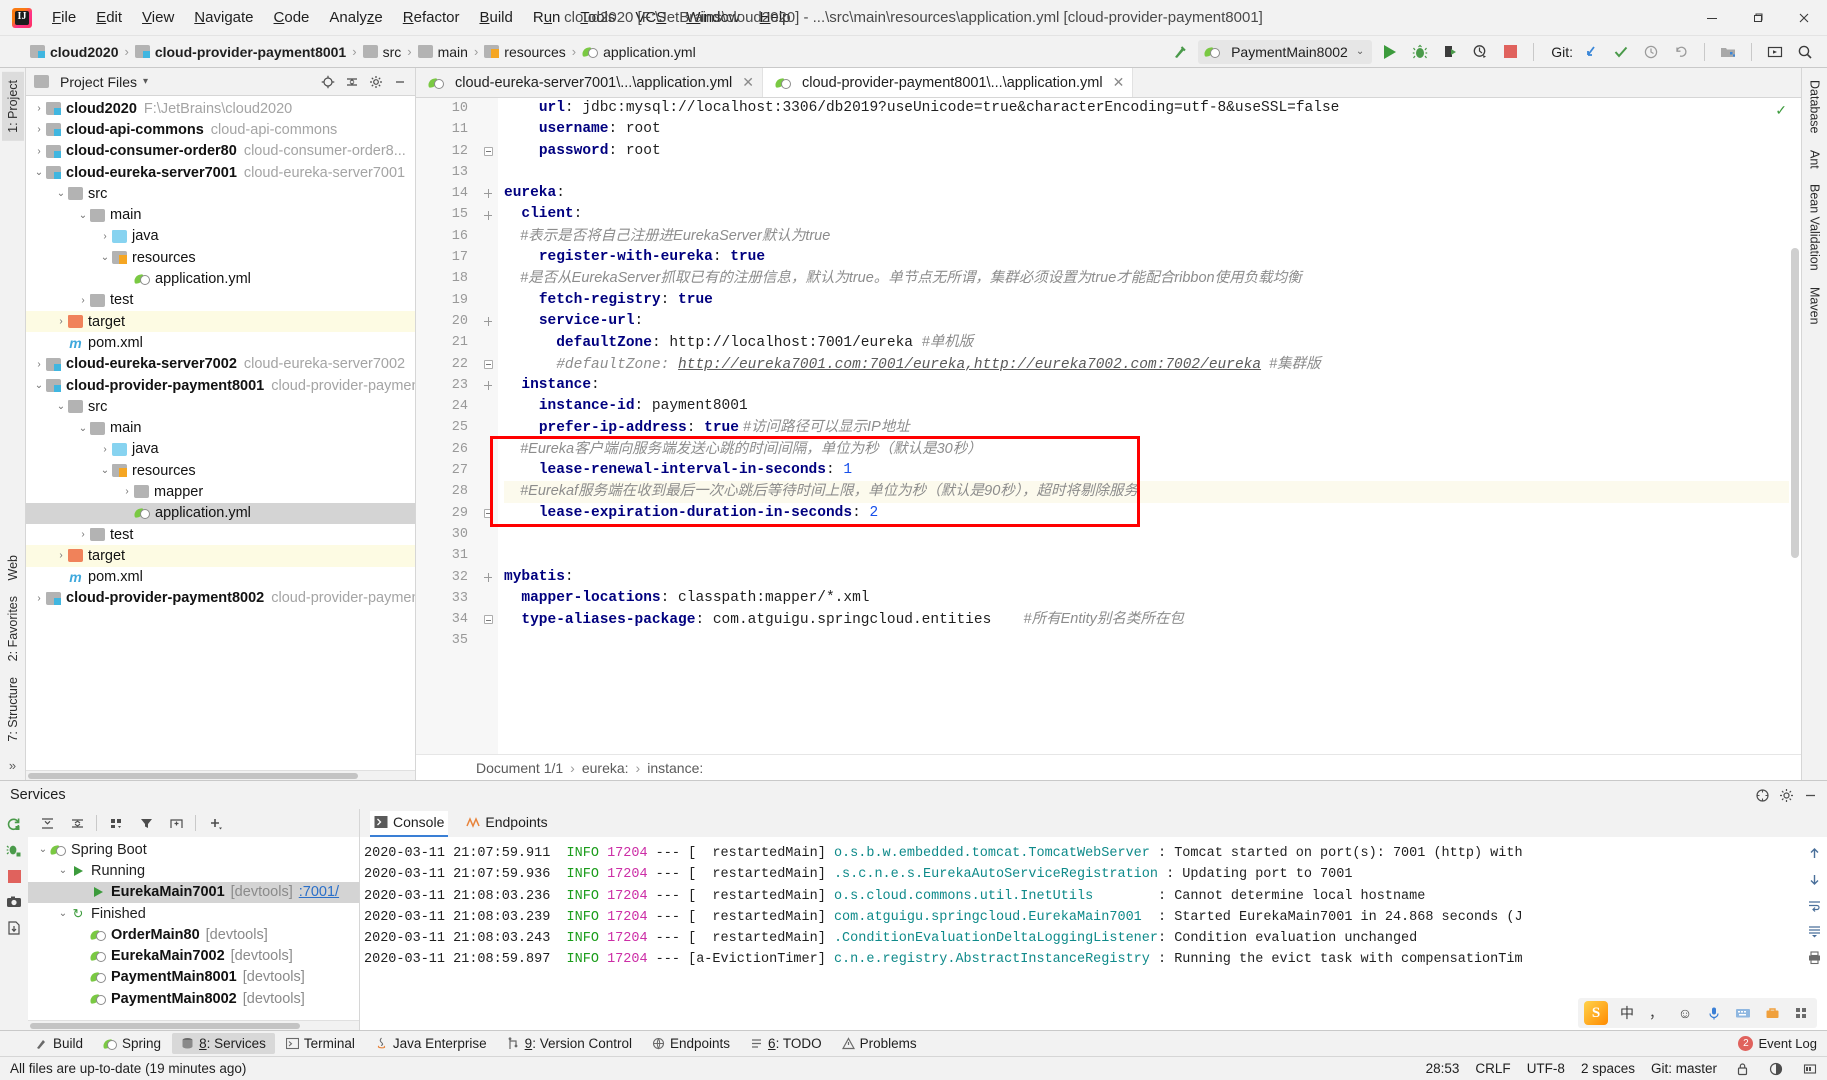  What do you see at coordinates (220, 556) in the screenshot?
I see `tree-node-target: › target` at bounding box center [220, 556].